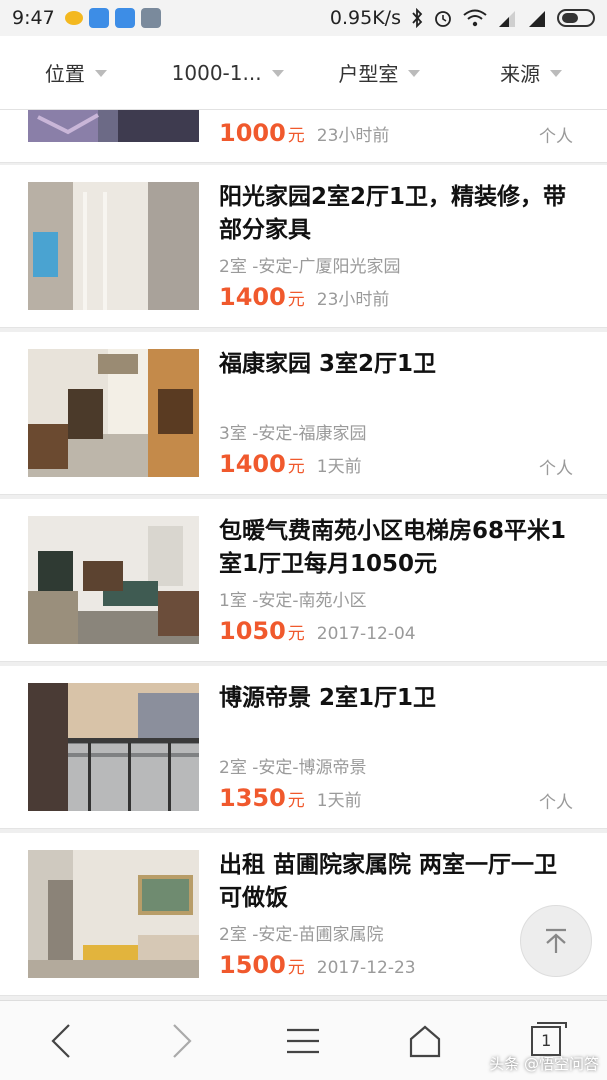 The image size is (607, 1080). Describe the element at coordinates (576, 18) in the screenshot. I see `battery-icon` at that location.